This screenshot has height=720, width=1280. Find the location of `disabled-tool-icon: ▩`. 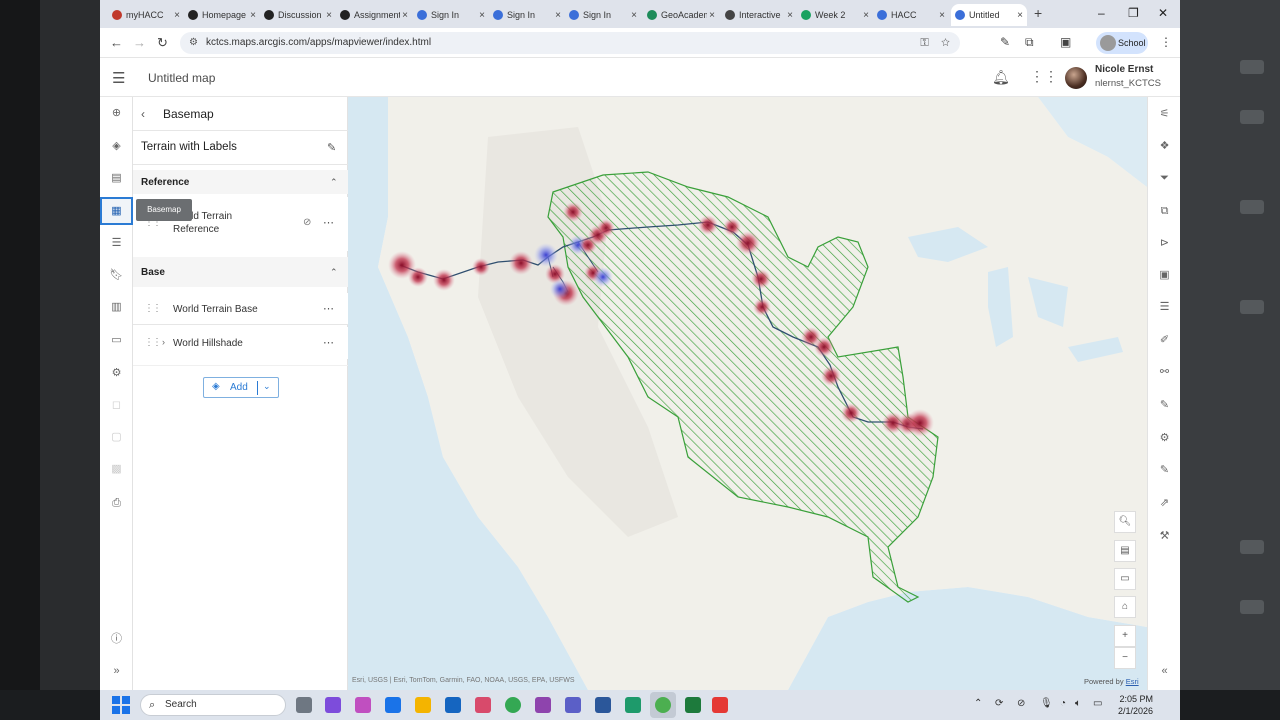

disabled-tool-icon: ▩ is located at coordinates (116, 469).